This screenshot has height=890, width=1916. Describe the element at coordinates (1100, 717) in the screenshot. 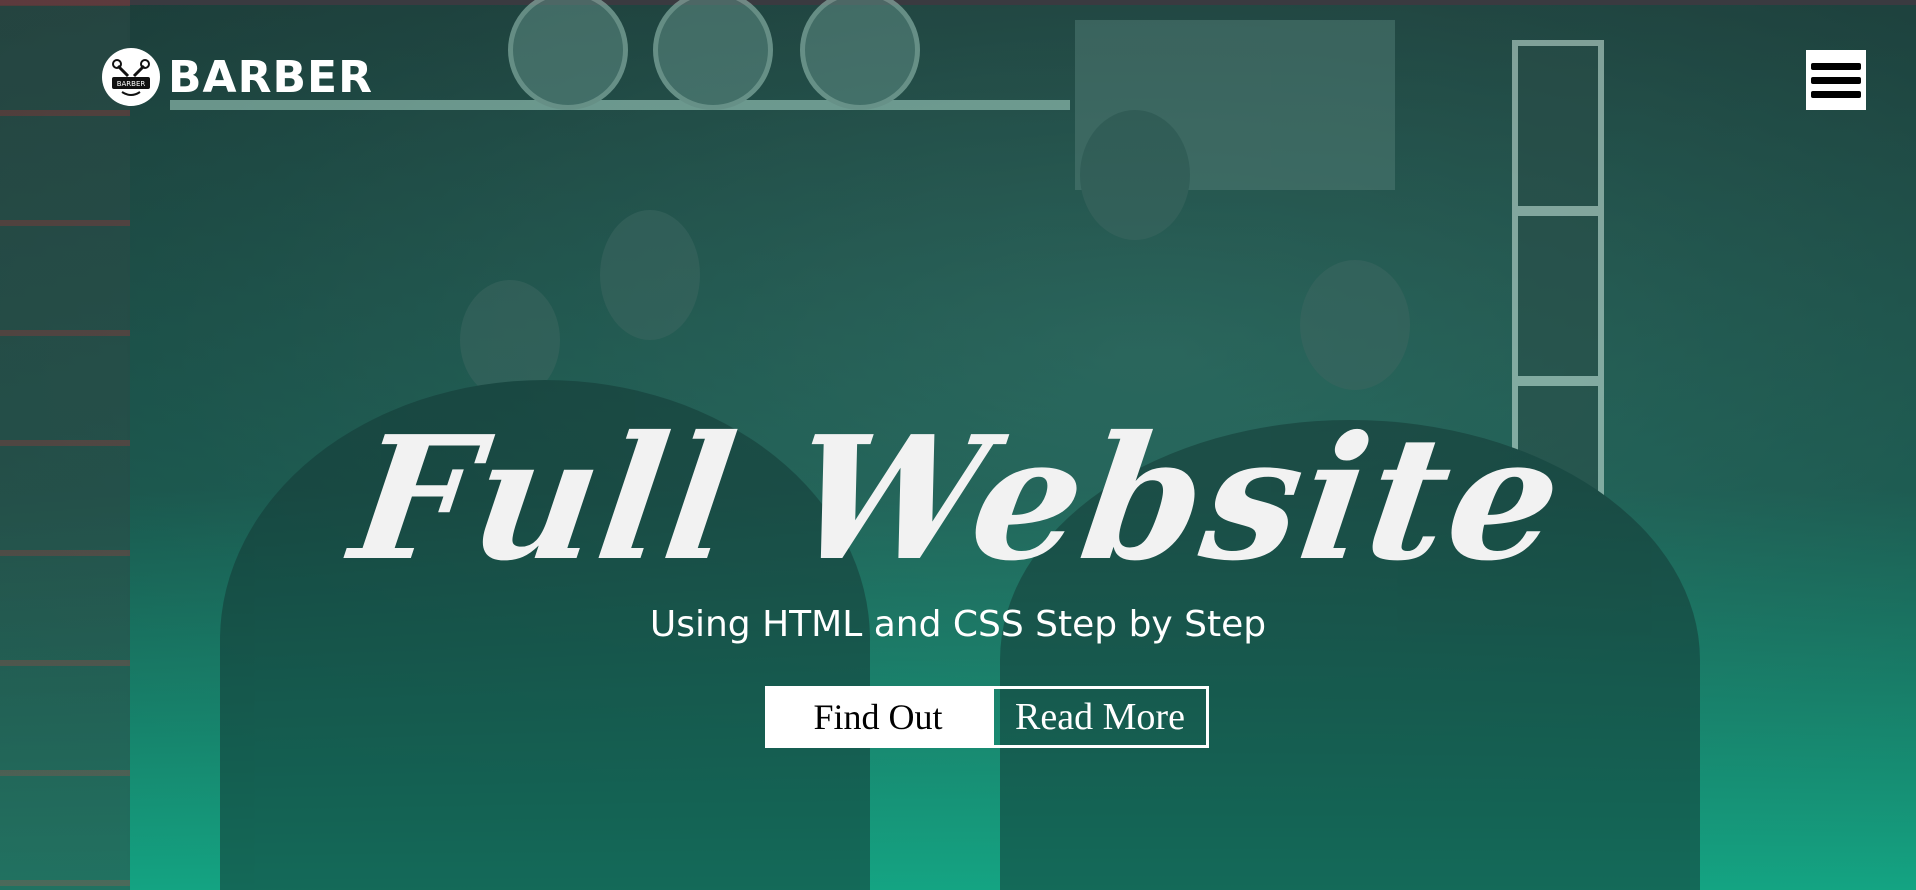

I see `read-more-button: Read More` at that location.